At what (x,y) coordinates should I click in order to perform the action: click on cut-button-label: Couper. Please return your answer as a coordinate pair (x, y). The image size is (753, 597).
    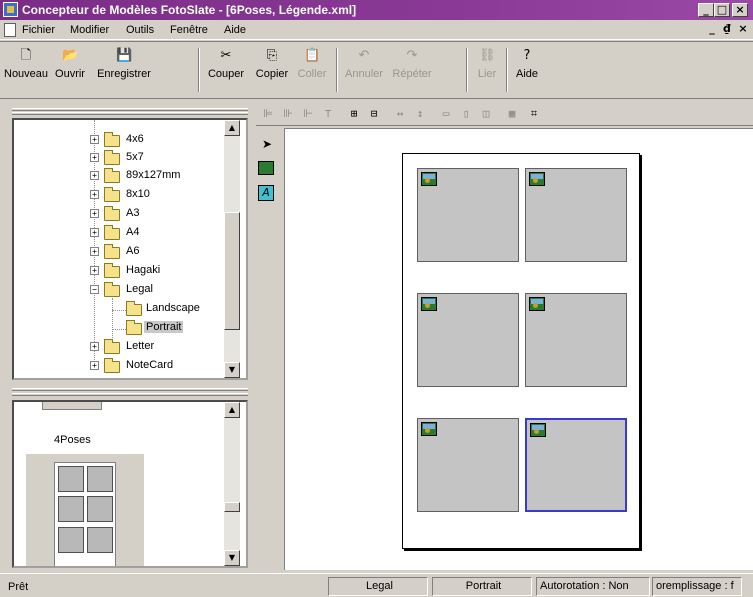
    Looking at the image, I should click on (226, 74).